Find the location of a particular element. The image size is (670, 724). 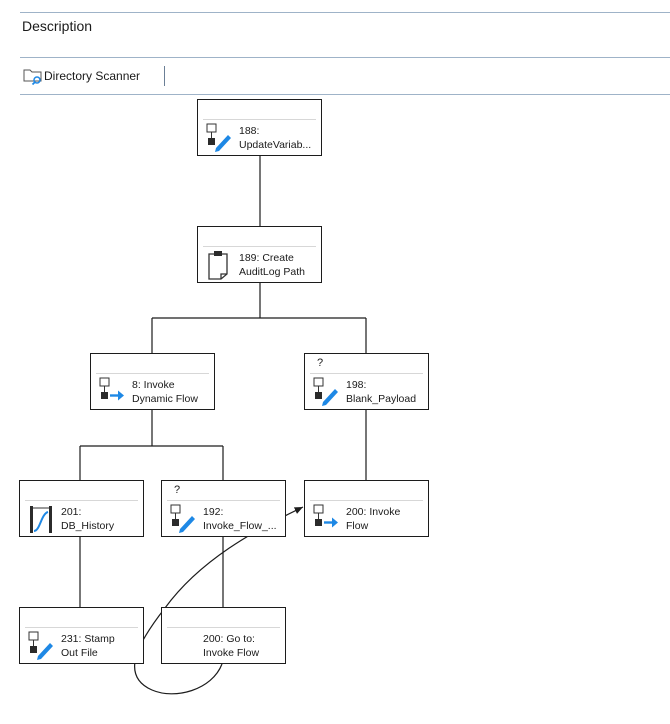

flow-node-231: 231: Stamp Out File is located at coordinates (81, 635).